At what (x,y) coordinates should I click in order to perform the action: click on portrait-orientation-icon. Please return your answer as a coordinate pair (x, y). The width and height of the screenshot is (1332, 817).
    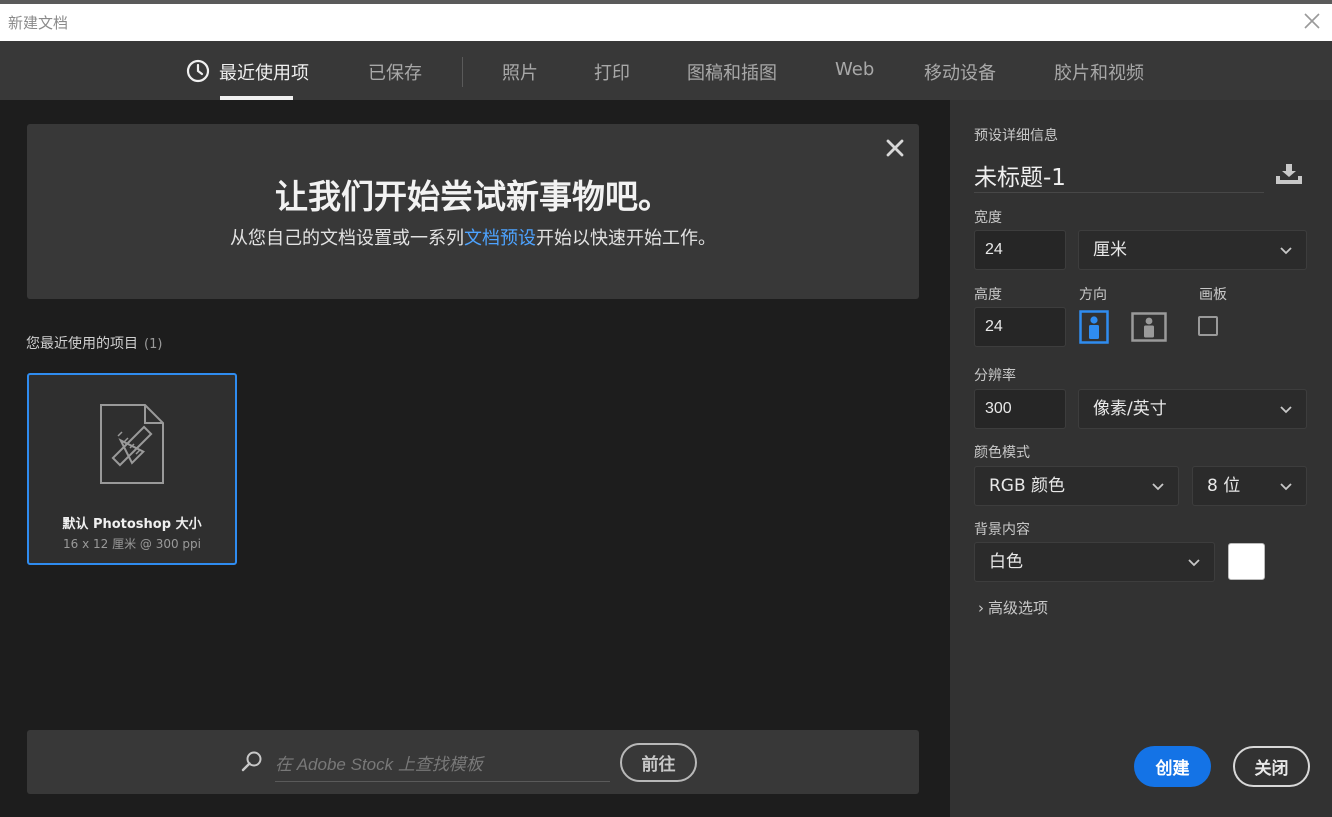
    Looking at the image, I should click on (1094, 327).